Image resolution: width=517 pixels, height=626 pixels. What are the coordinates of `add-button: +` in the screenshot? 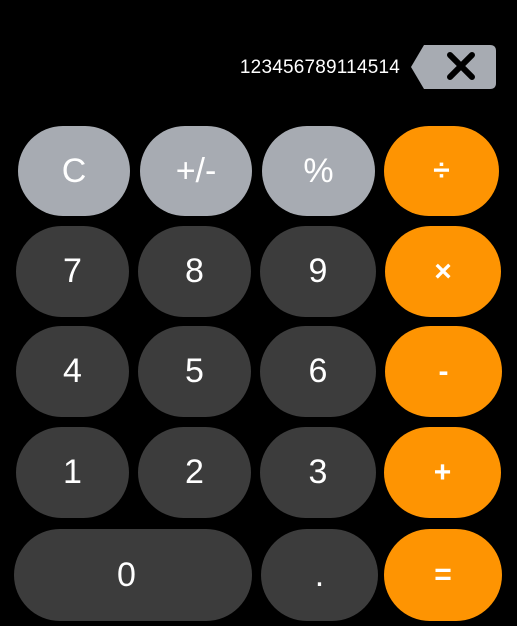 It's located at (442, 472).